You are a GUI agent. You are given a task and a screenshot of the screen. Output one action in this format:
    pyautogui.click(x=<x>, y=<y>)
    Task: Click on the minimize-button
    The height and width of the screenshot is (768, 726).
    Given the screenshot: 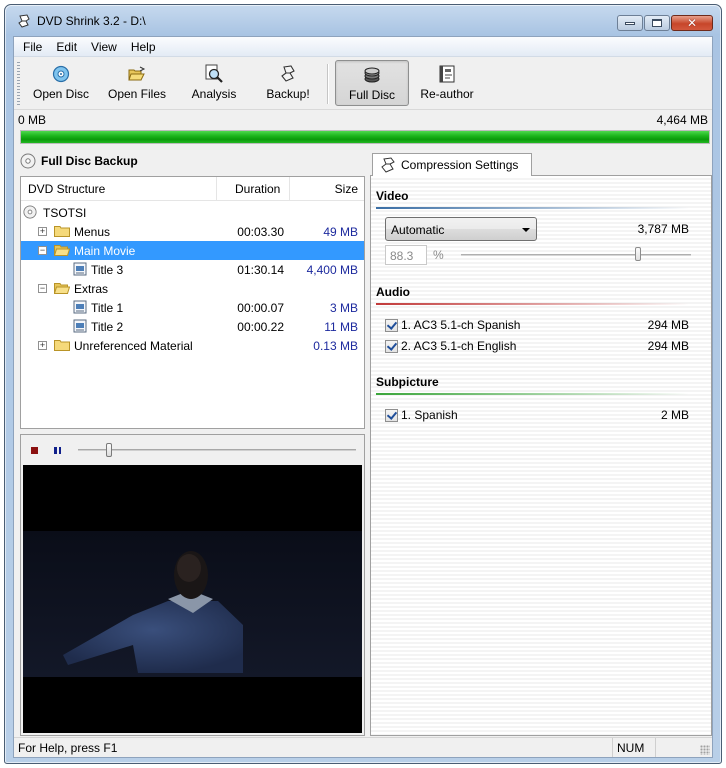 What is the action you would take?
    pyautogui.click(x=630, y=23)
    